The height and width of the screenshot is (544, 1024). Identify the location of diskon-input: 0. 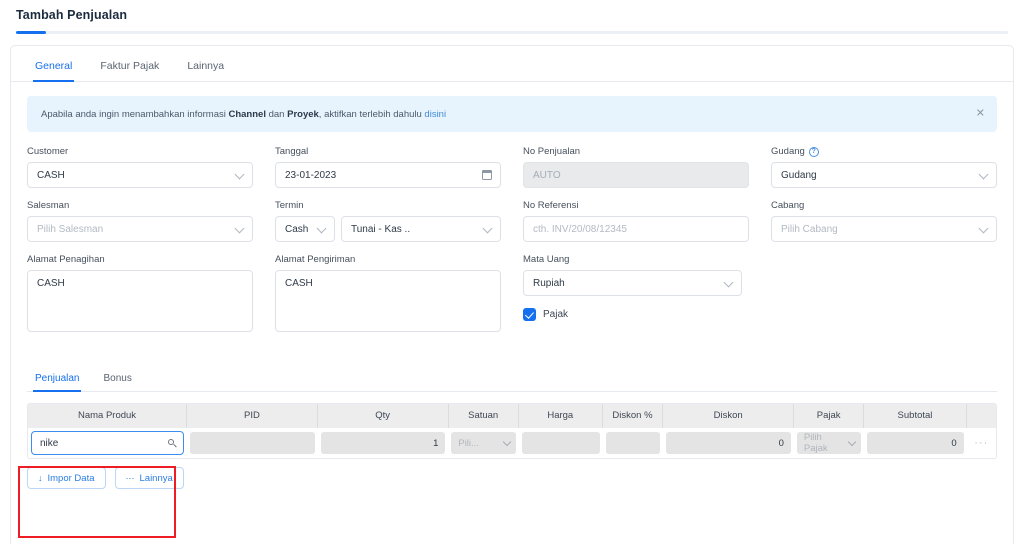
(728, 443).